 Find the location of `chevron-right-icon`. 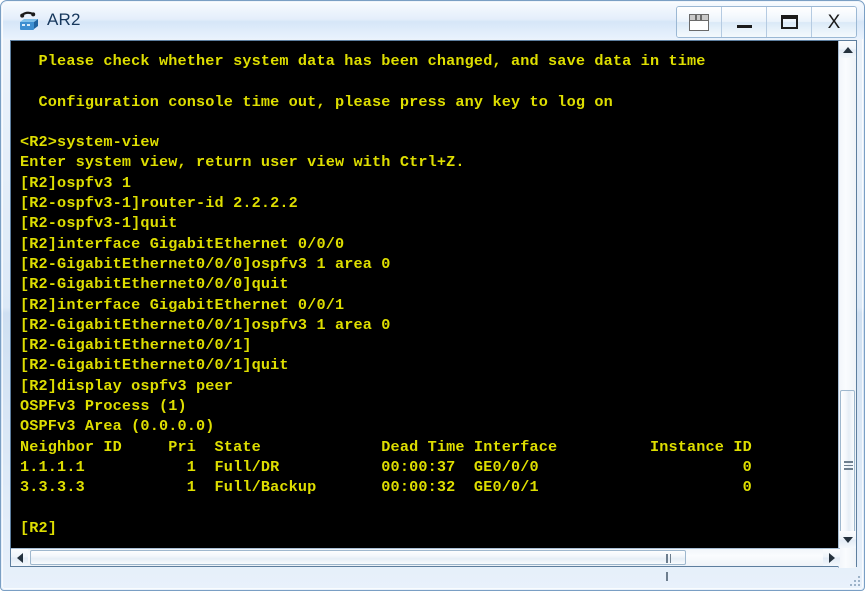

chevron-right-icon is located at coordinates (831, 557).